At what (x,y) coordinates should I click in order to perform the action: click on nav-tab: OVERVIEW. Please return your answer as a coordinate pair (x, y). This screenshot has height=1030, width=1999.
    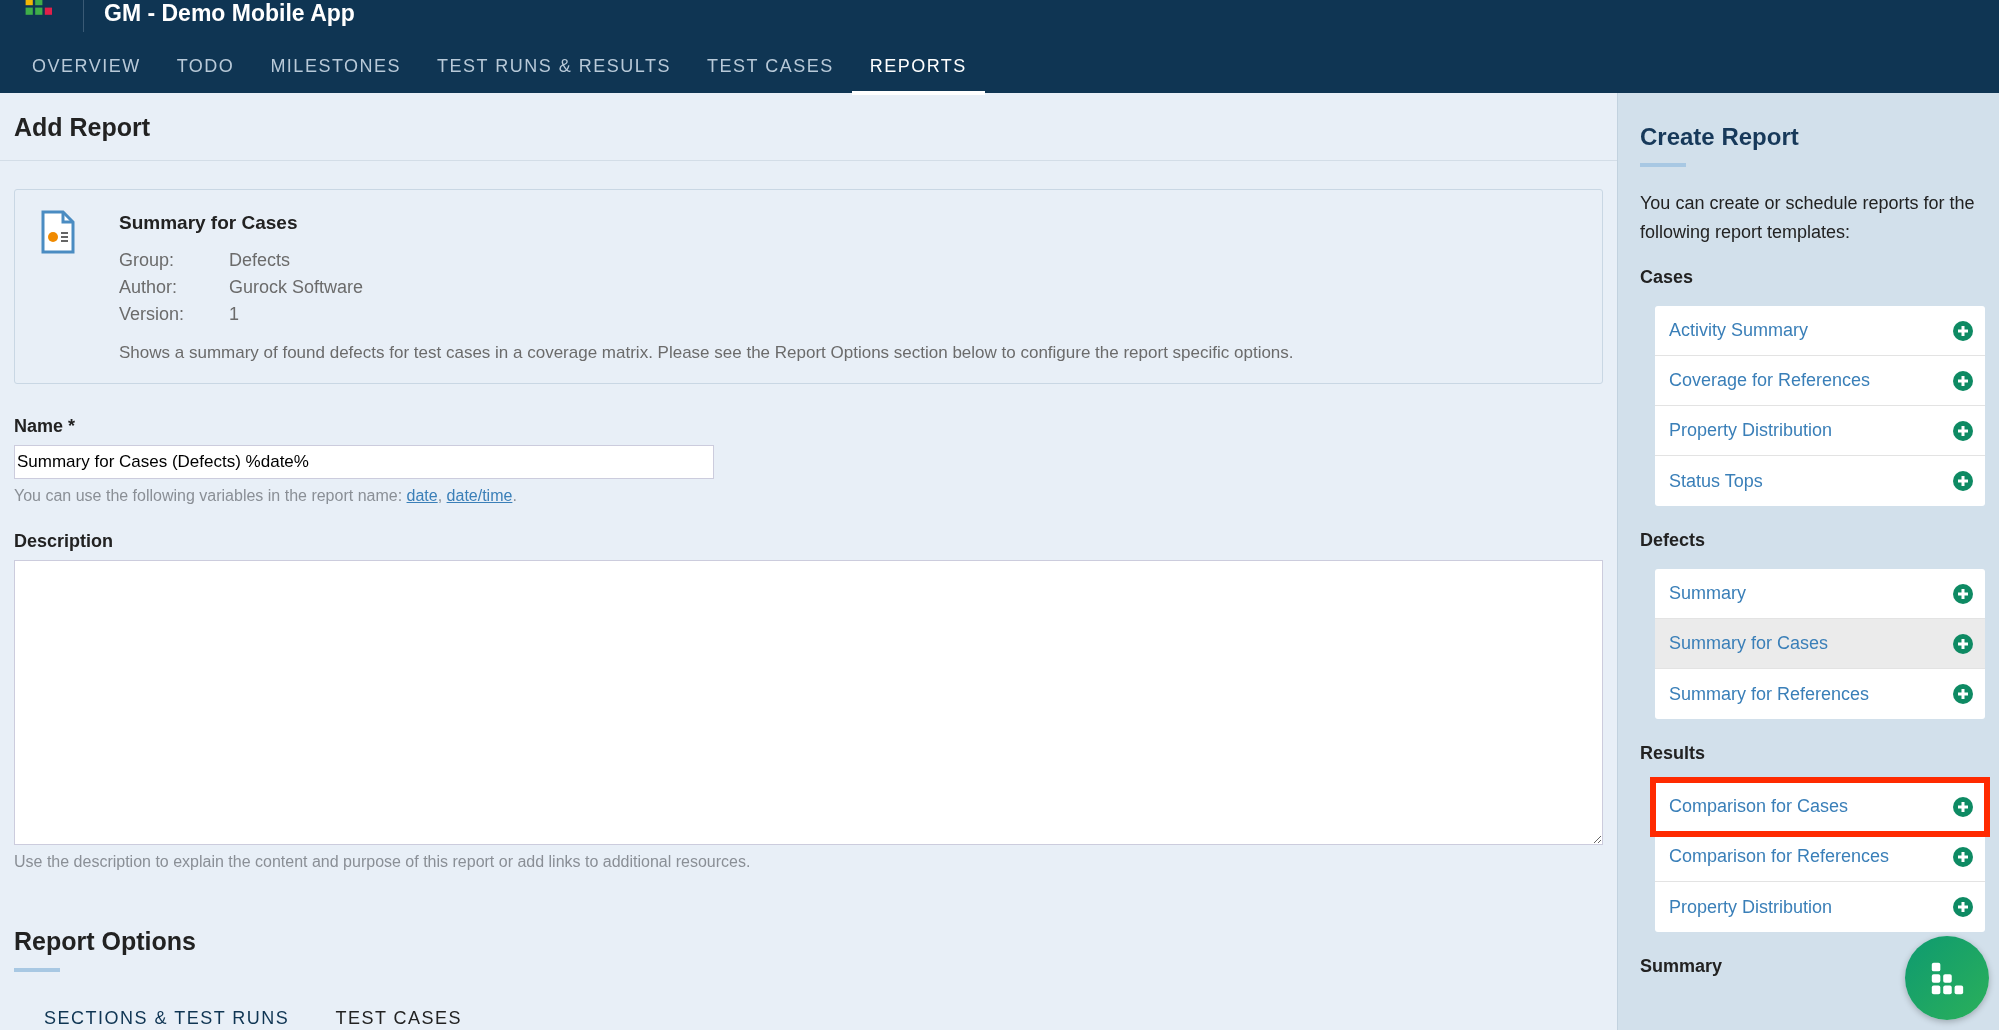
    Looking at the image, I should click on (86, 63).